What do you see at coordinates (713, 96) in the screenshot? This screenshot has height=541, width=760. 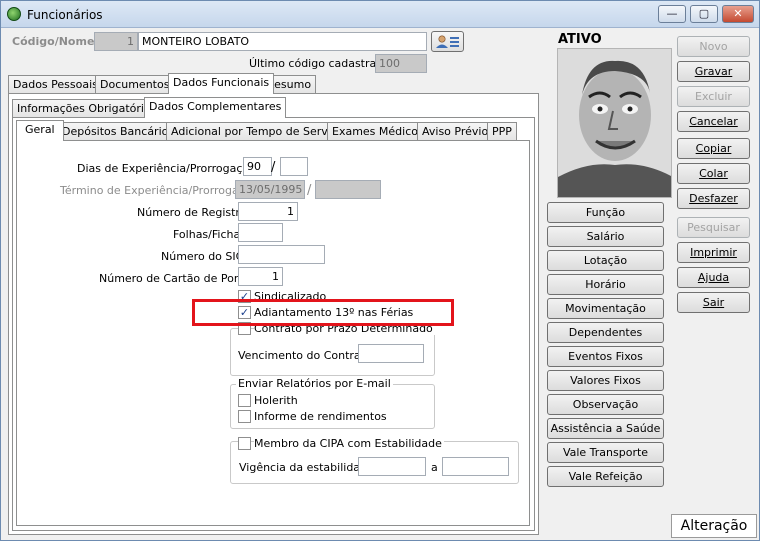 I see `excluir-button: Excluir` at bounding box center [713, 96].